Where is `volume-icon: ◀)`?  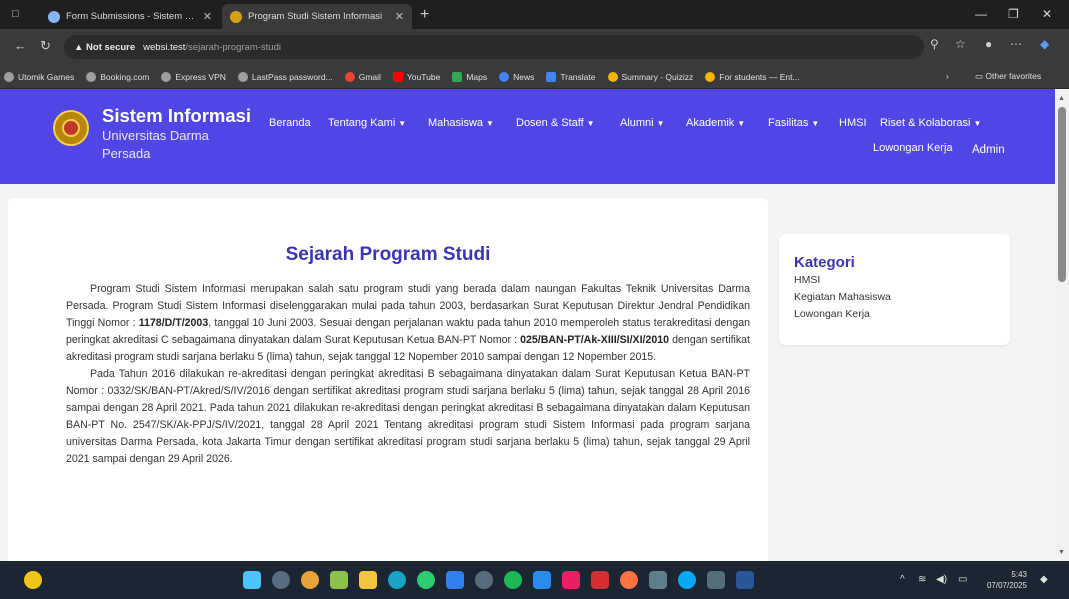
volume-icon: ◀) is located at coordinates (941, 579).